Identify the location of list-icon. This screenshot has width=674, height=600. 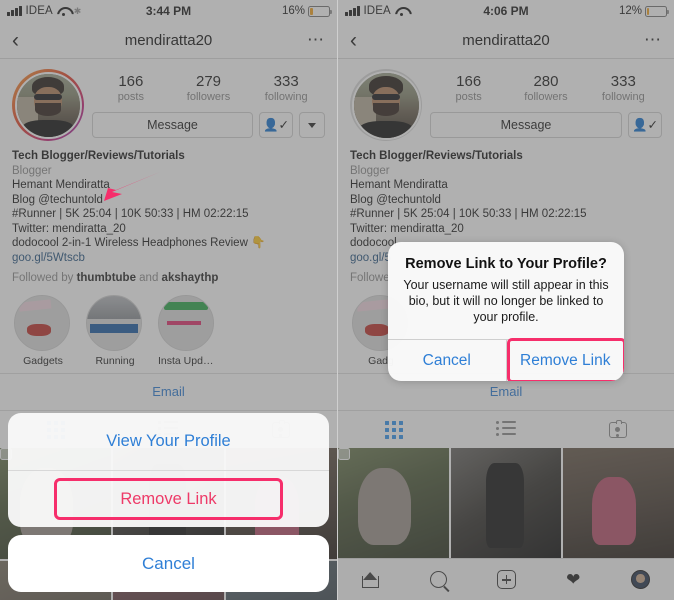
(506, 429).